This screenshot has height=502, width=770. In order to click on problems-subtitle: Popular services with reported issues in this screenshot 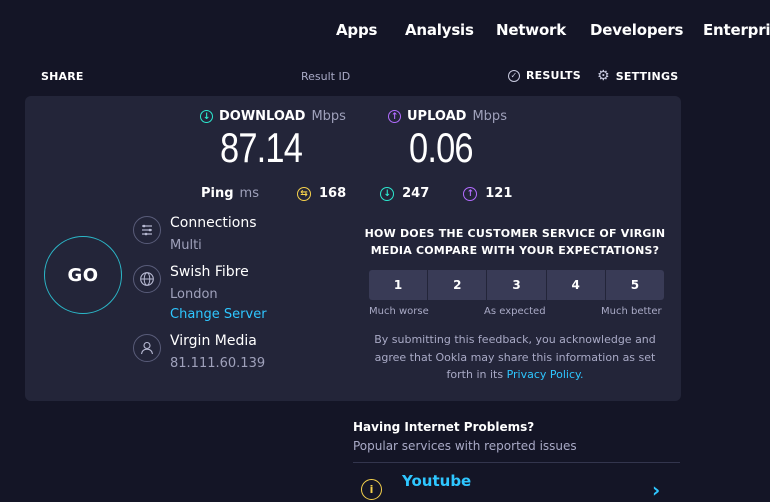, I will do `click(465, 446)`.